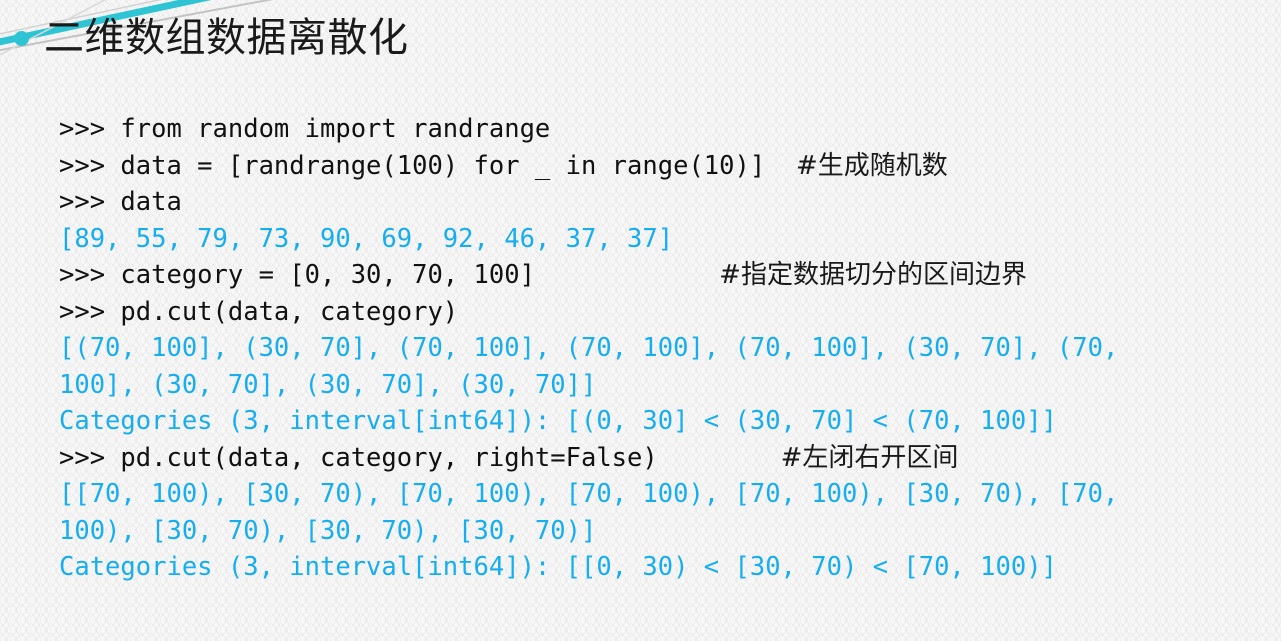  Describe the element at coordinates (664, 385) in the screenshot. I see `console-line: 100], (30, 70], (30, 70], (30, 70]]` at that location.